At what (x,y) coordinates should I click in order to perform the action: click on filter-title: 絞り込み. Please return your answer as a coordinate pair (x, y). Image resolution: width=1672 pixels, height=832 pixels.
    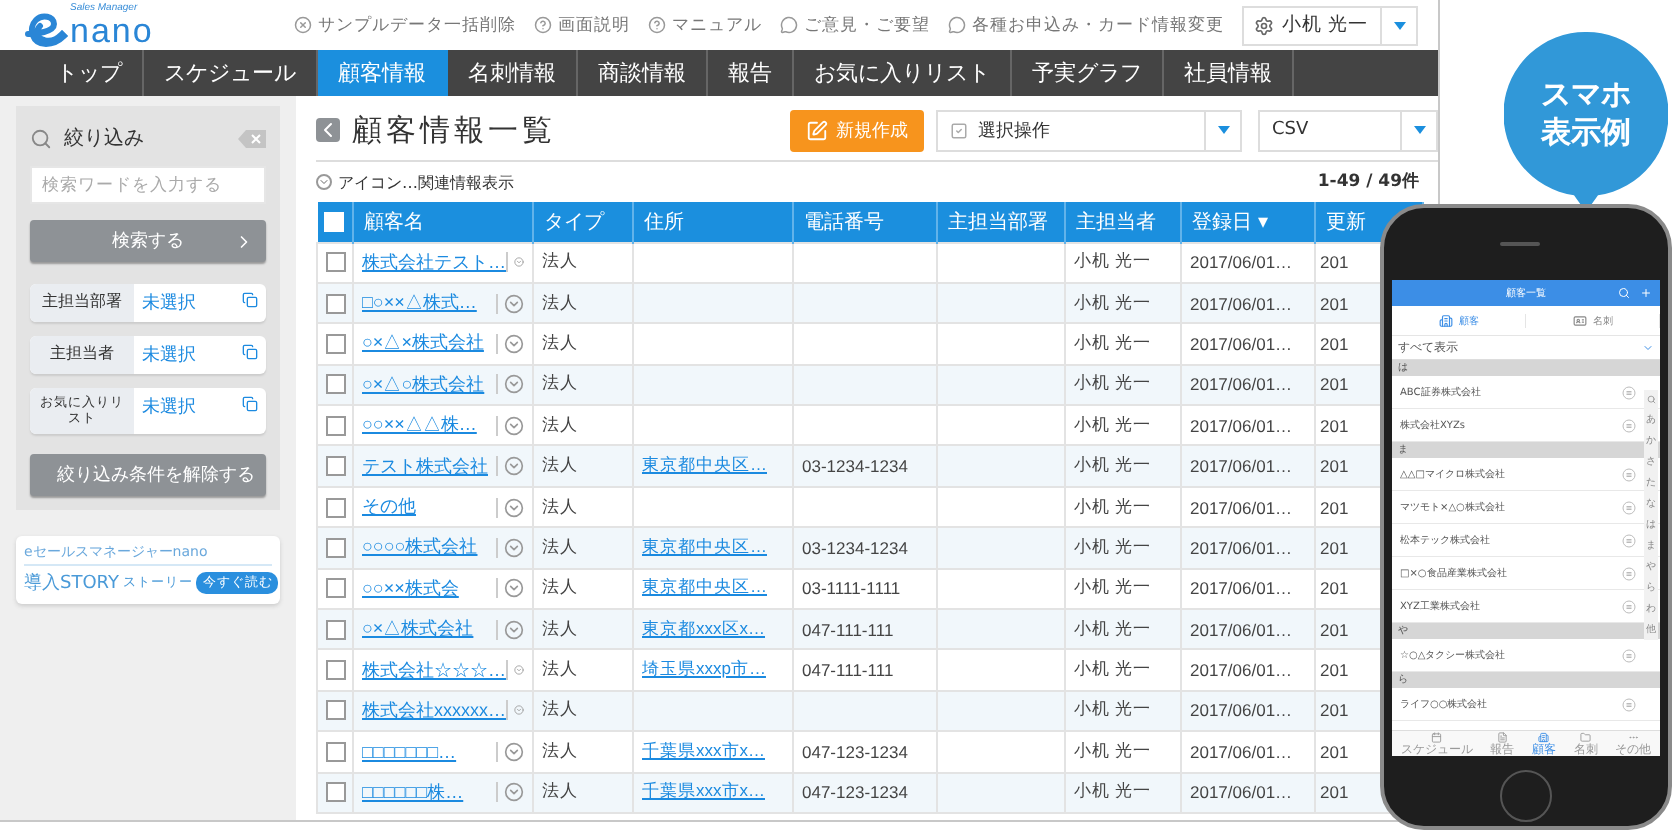
    Looking at the image, I should click on (105, 138).